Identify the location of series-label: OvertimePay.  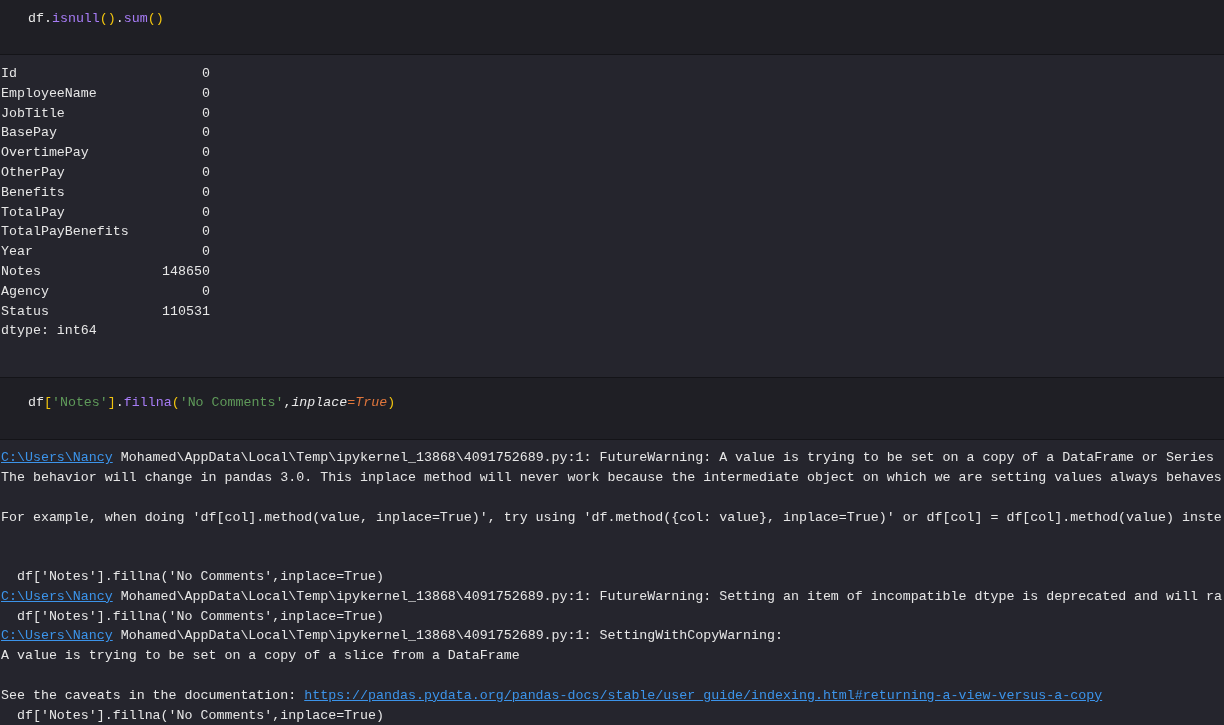
(45, 153).